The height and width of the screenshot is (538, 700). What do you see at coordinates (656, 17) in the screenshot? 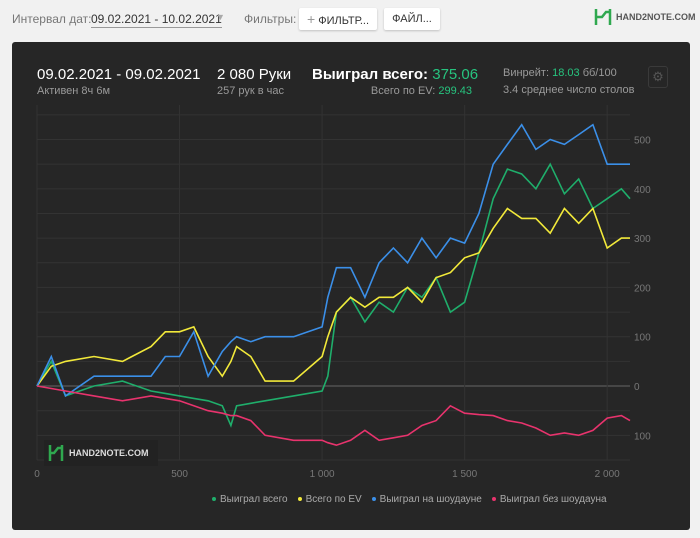
I see `logo-text: HAND2NOTE.COM` at bounding box center [656, 17].